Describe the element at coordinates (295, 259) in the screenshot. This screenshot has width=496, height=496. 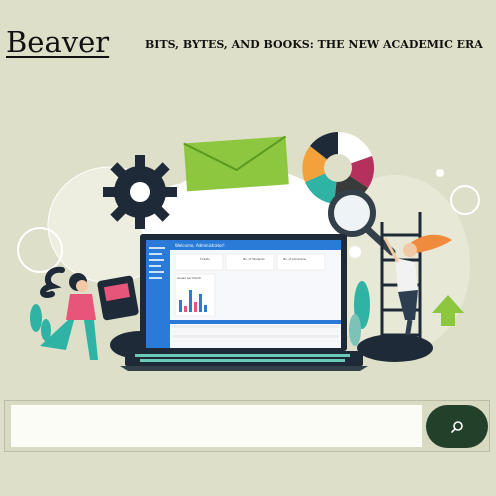
I see `stat-card-librarians: No. of Librarians` at that location.